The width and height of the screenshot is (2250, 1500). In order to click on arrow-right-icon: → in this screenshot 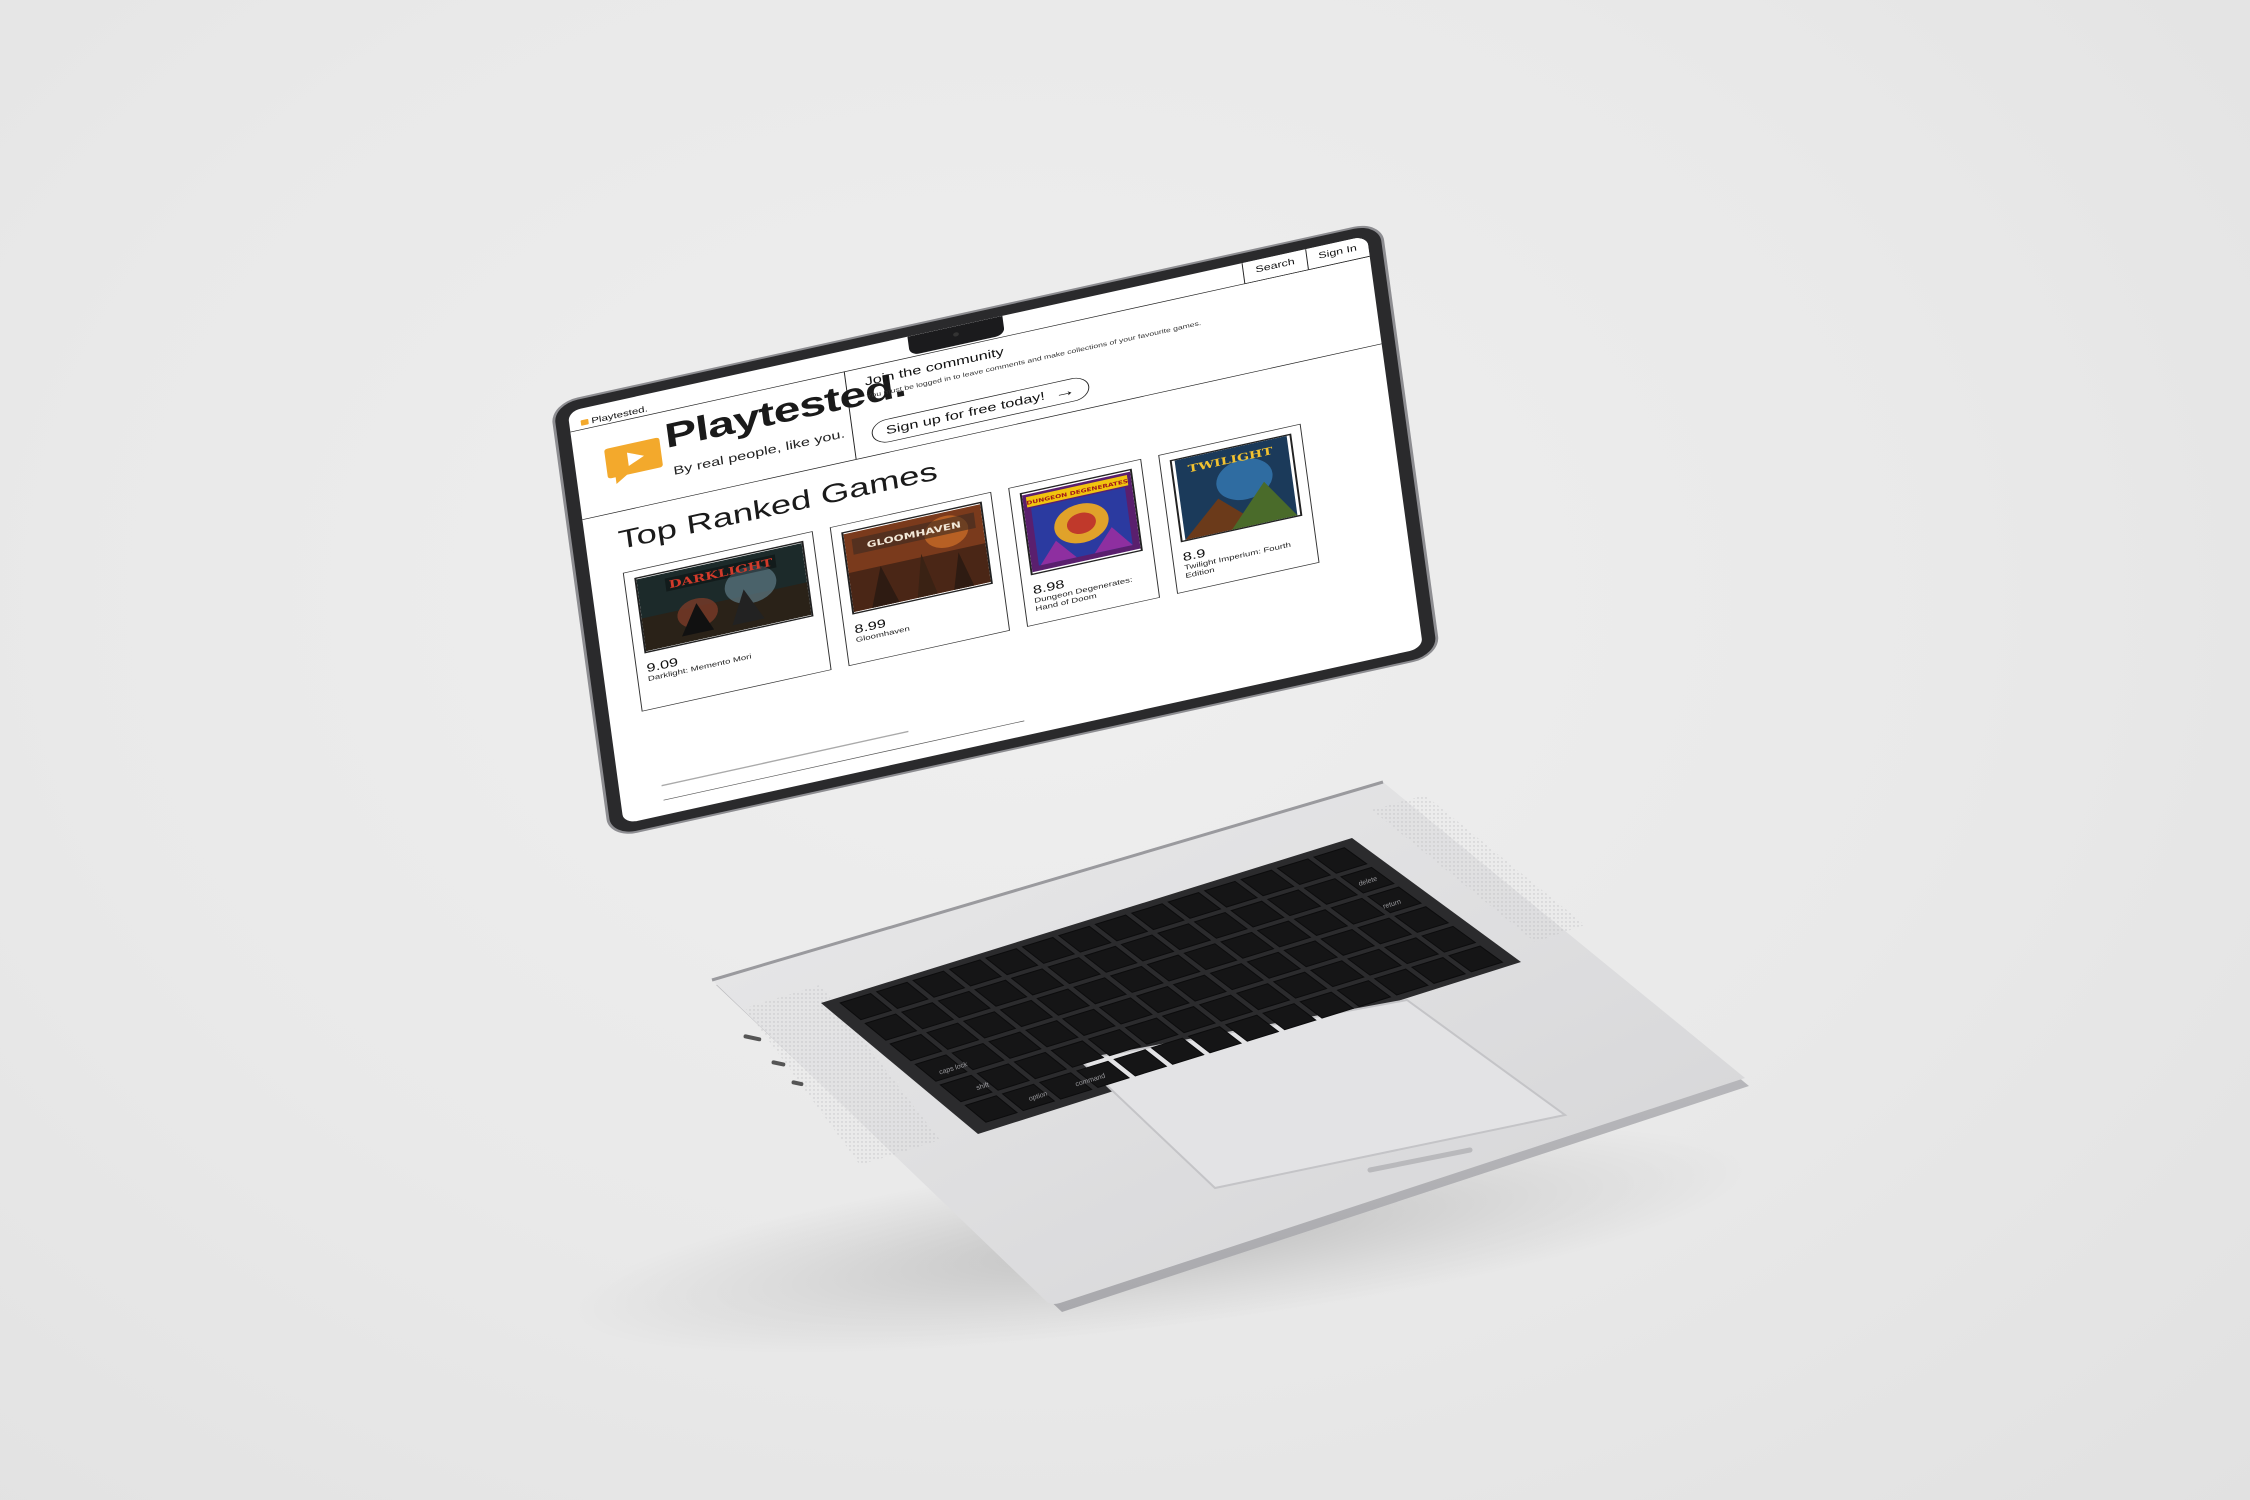, I will do `click(1065, 391)`.